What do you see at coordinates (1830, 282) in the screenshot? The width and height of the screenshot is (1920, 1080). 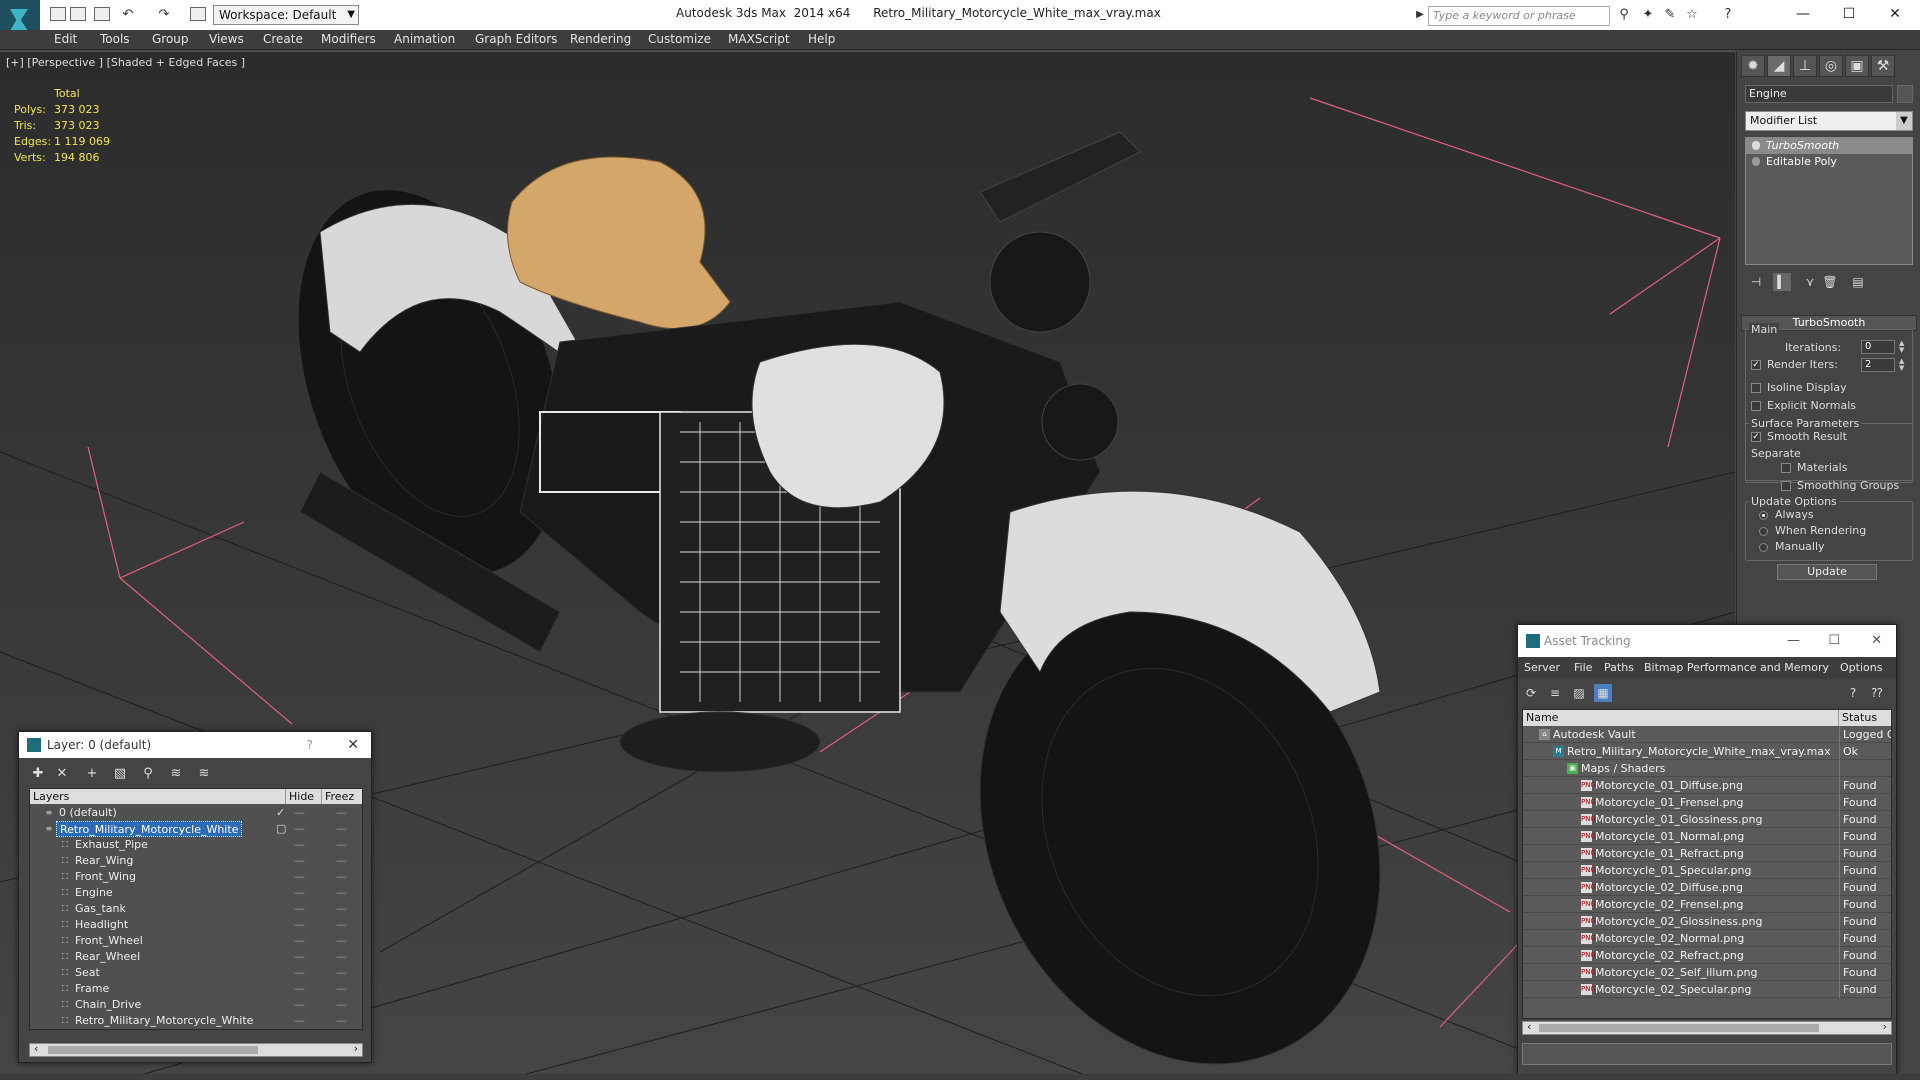 I see `remove-modifier-icon: 🗑` at bounding box center [1830, 282].